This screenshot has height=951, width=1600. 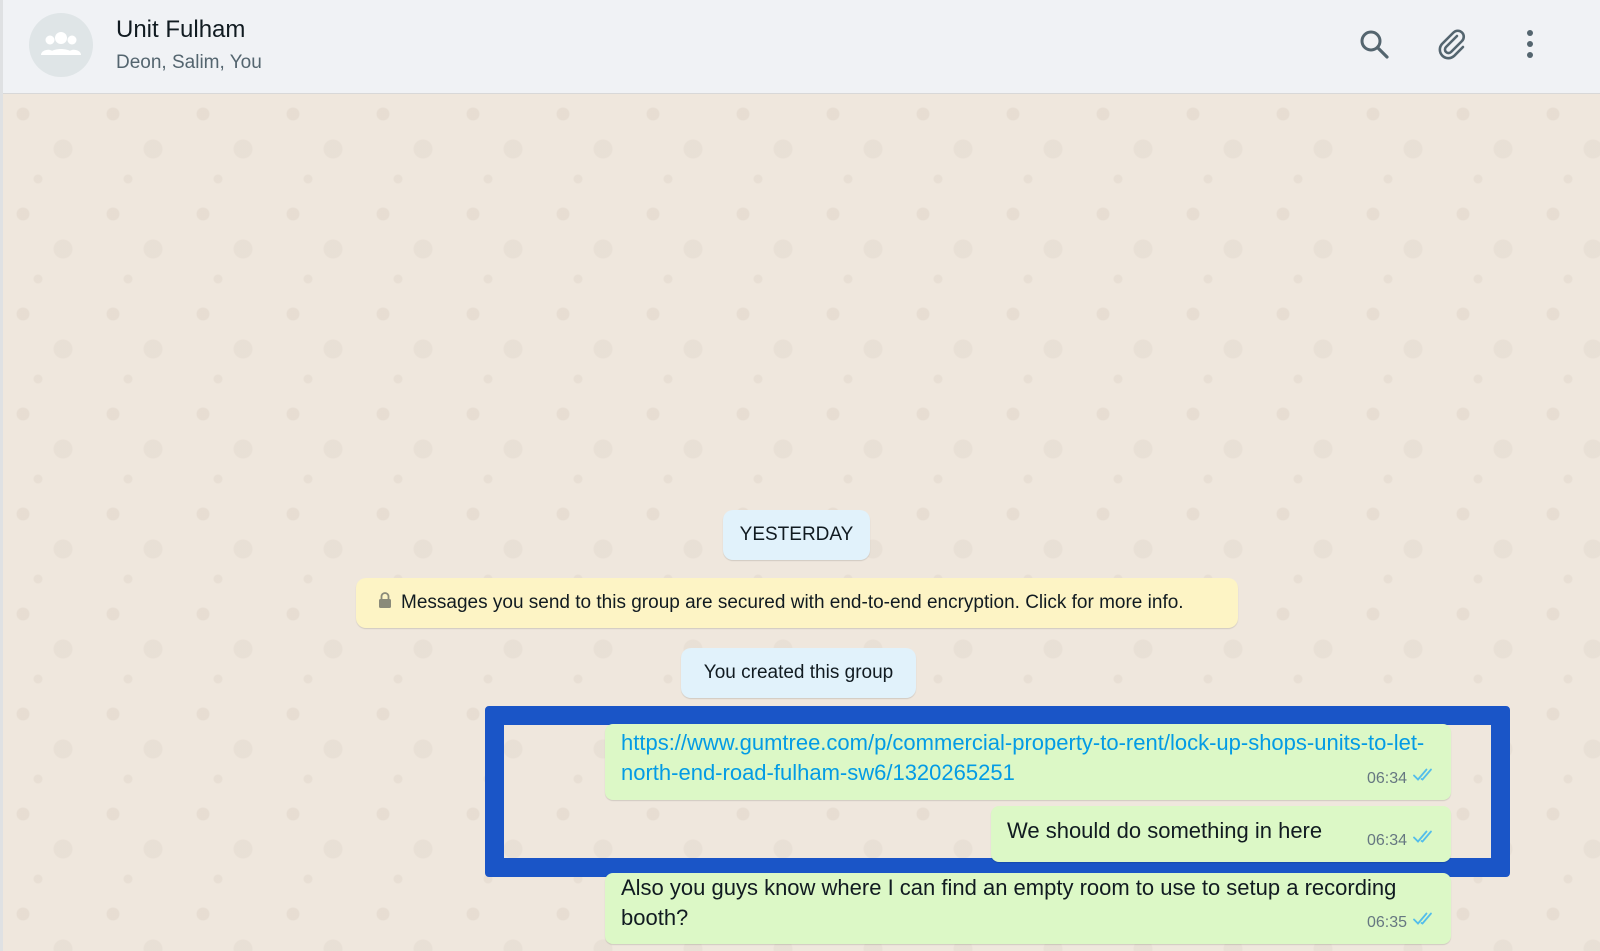 I want to click on lock-icon, so click(x=389, y=603).